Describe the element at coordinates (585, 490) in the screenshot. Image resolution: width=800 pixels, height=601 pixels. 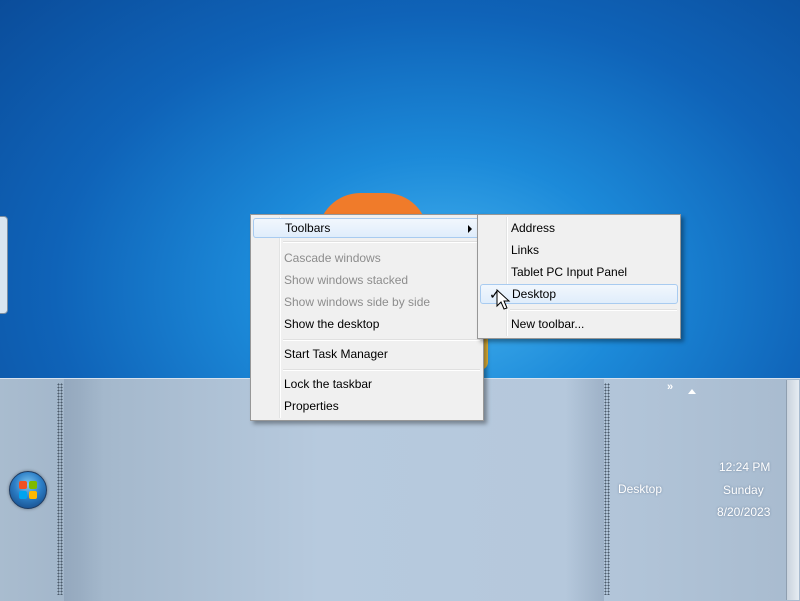
I see `taskbar-shade-right` at that location.